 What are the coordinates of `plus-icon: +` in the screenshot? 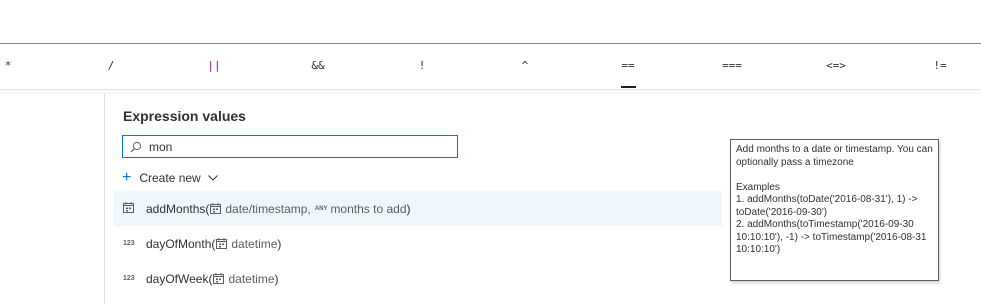 It's located at (127, 177).